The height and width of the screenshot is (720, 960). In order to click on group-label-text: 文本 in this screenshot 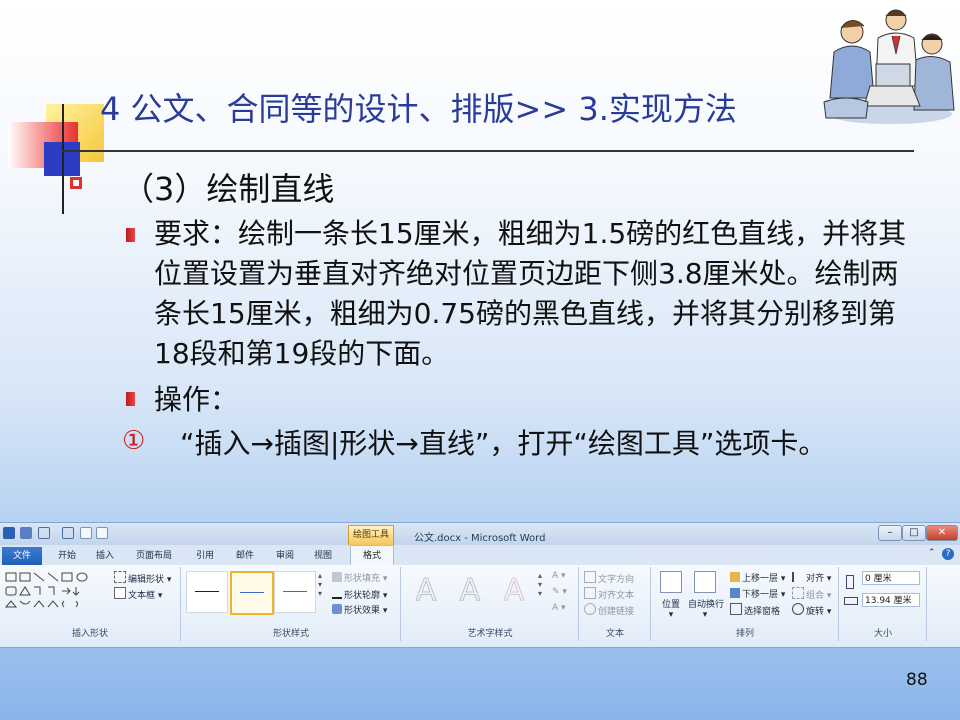, I will do `click(614, 634)`.